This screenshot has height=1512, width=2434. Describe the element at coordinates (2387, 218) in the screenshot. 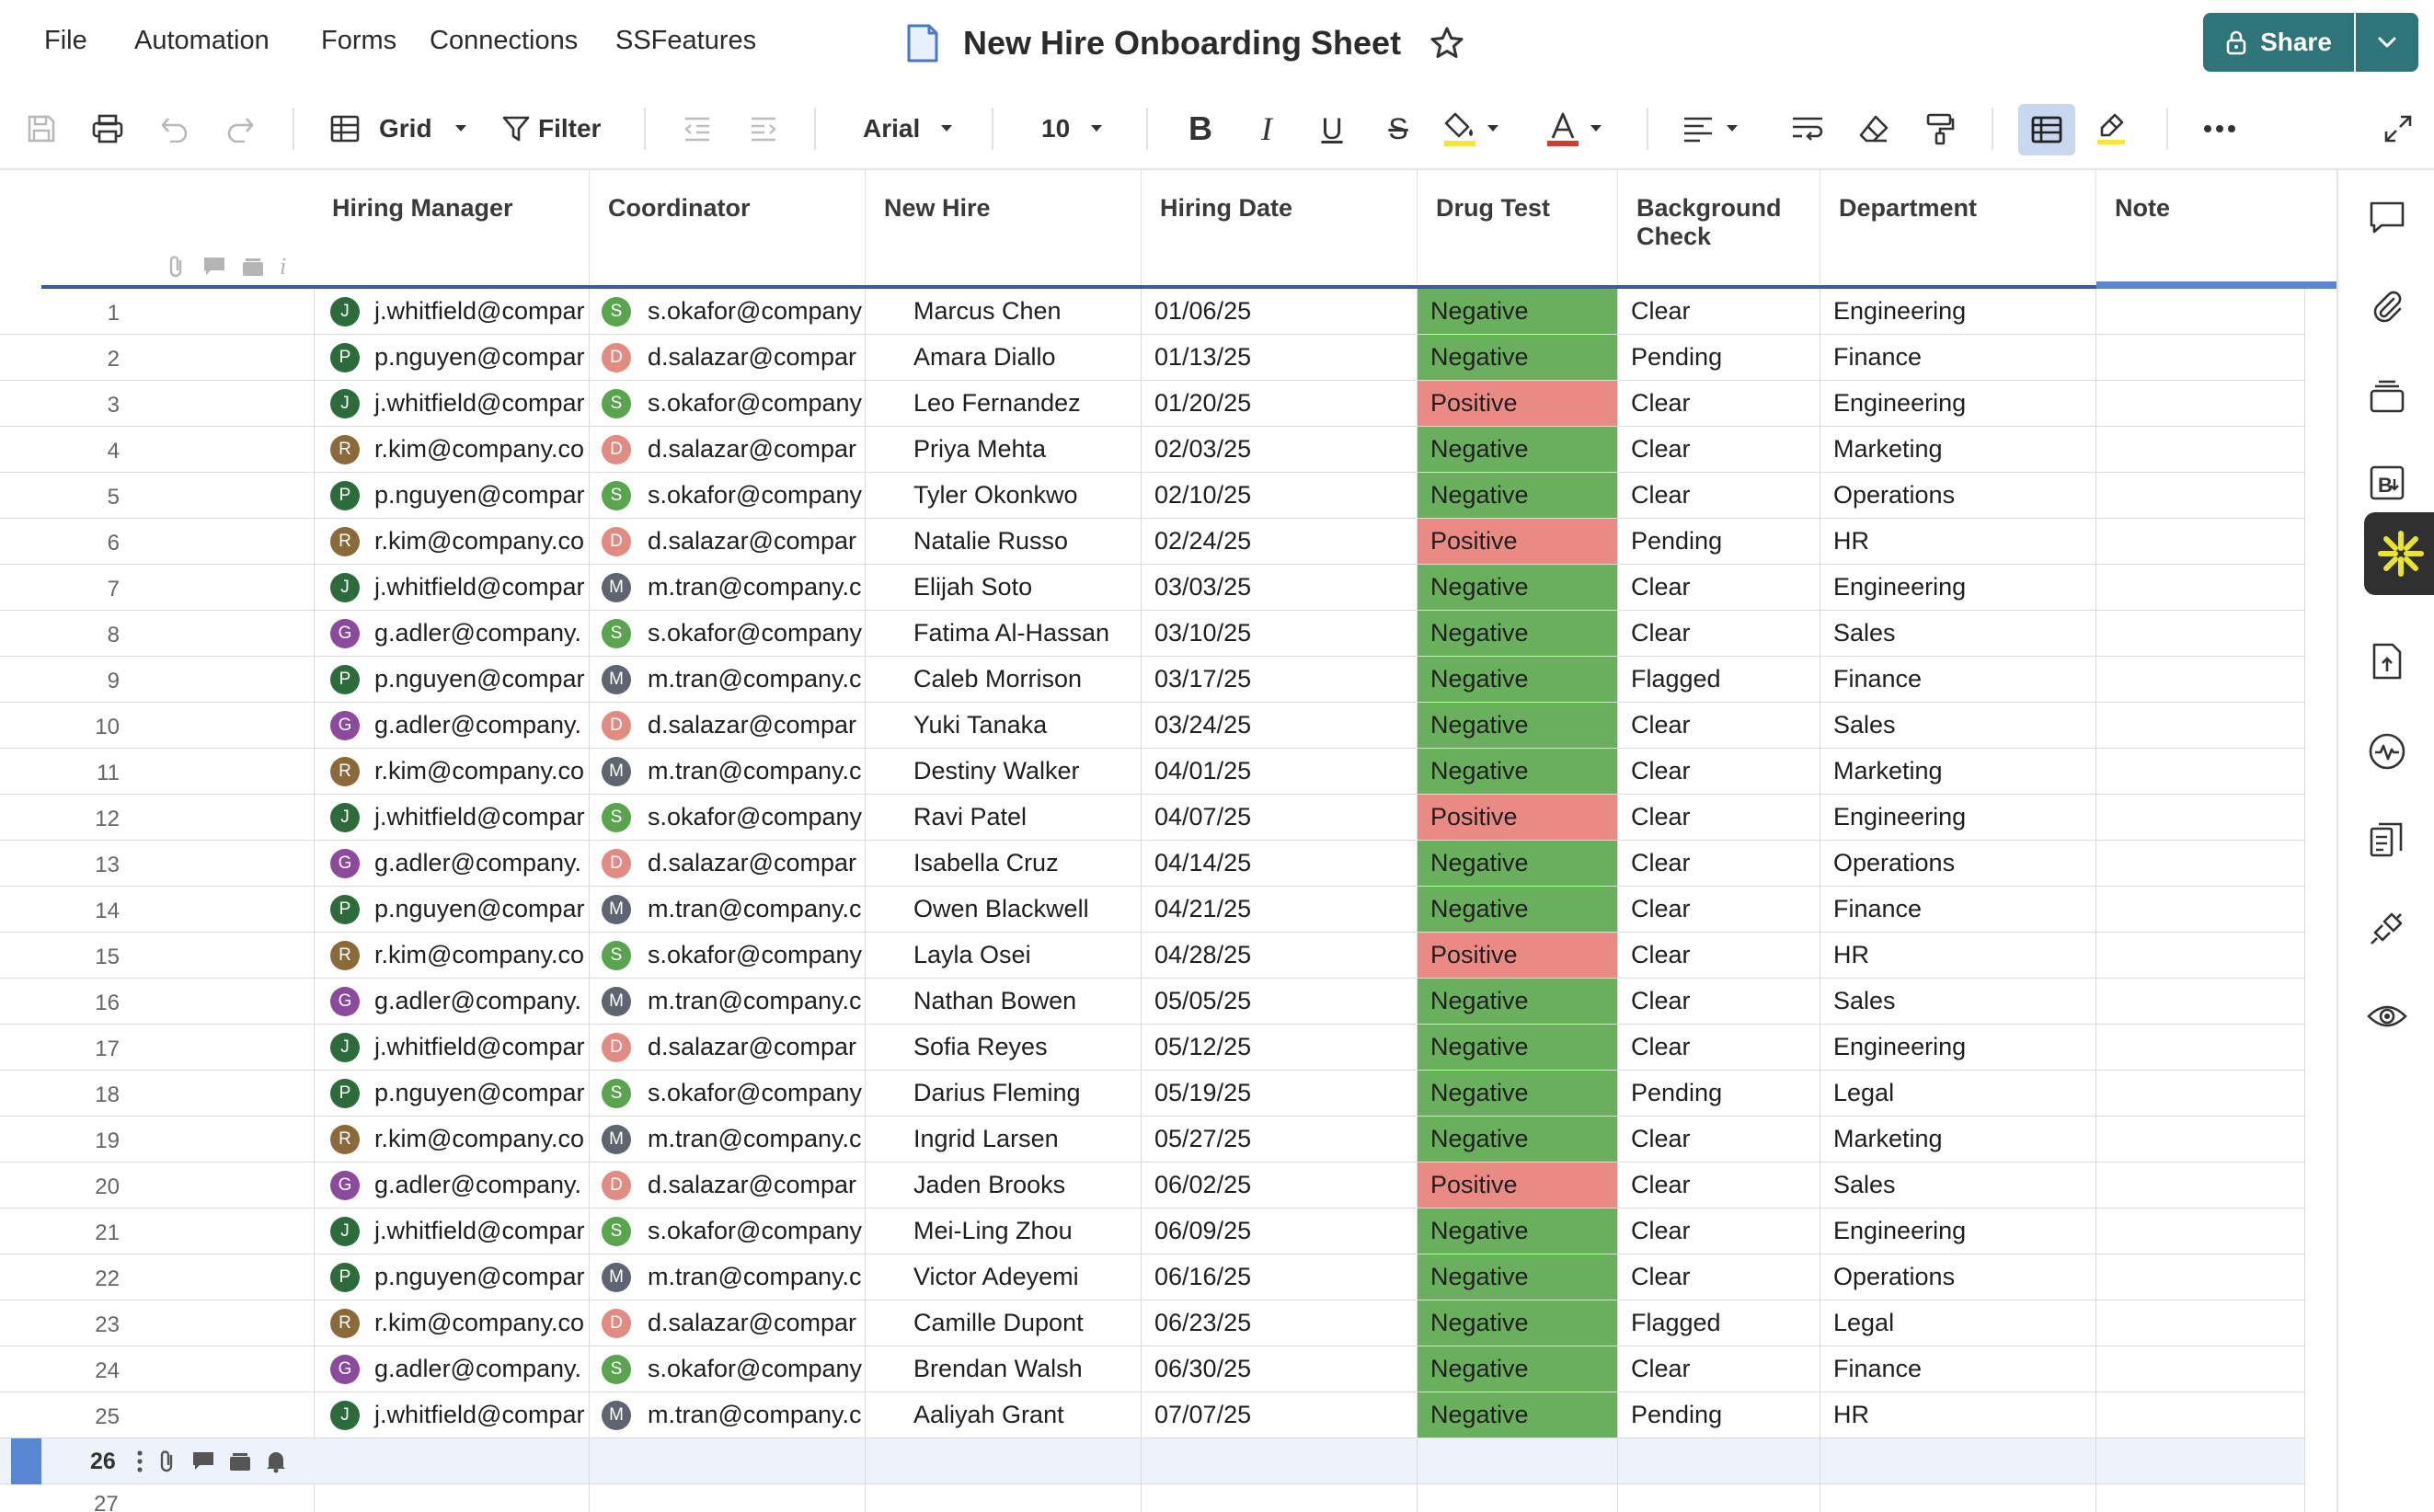

I see `comments-panel-button` at that location.